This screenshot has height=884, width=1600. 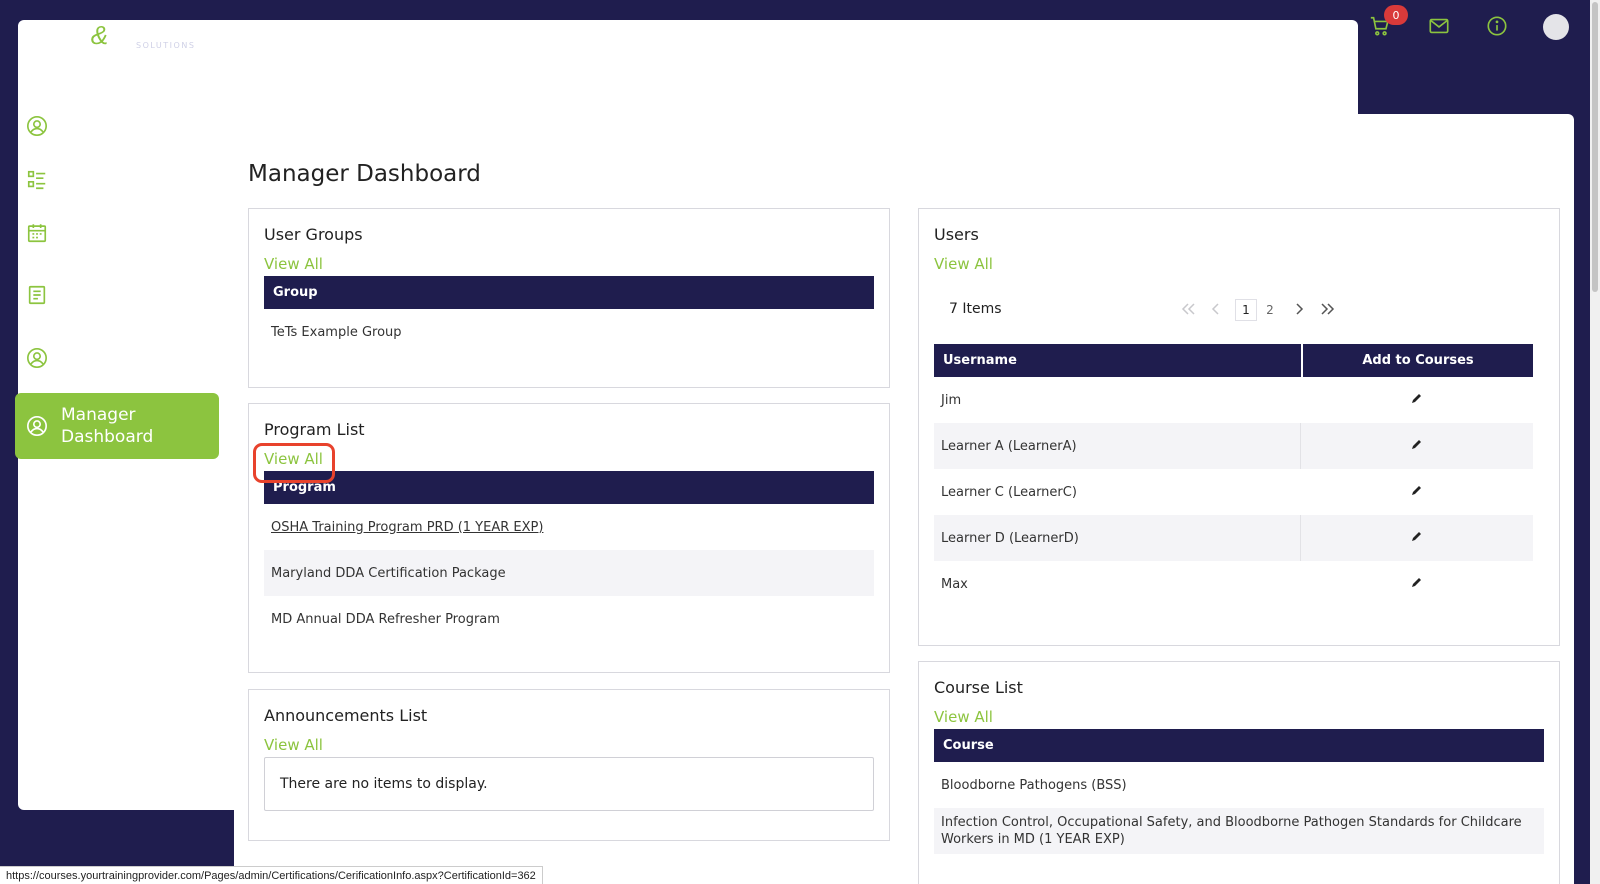 What do you see at coordinates (117, 358) in the screenshot?
I see `sidebar-item-admin: Admin` at bounding box center [117, 358].